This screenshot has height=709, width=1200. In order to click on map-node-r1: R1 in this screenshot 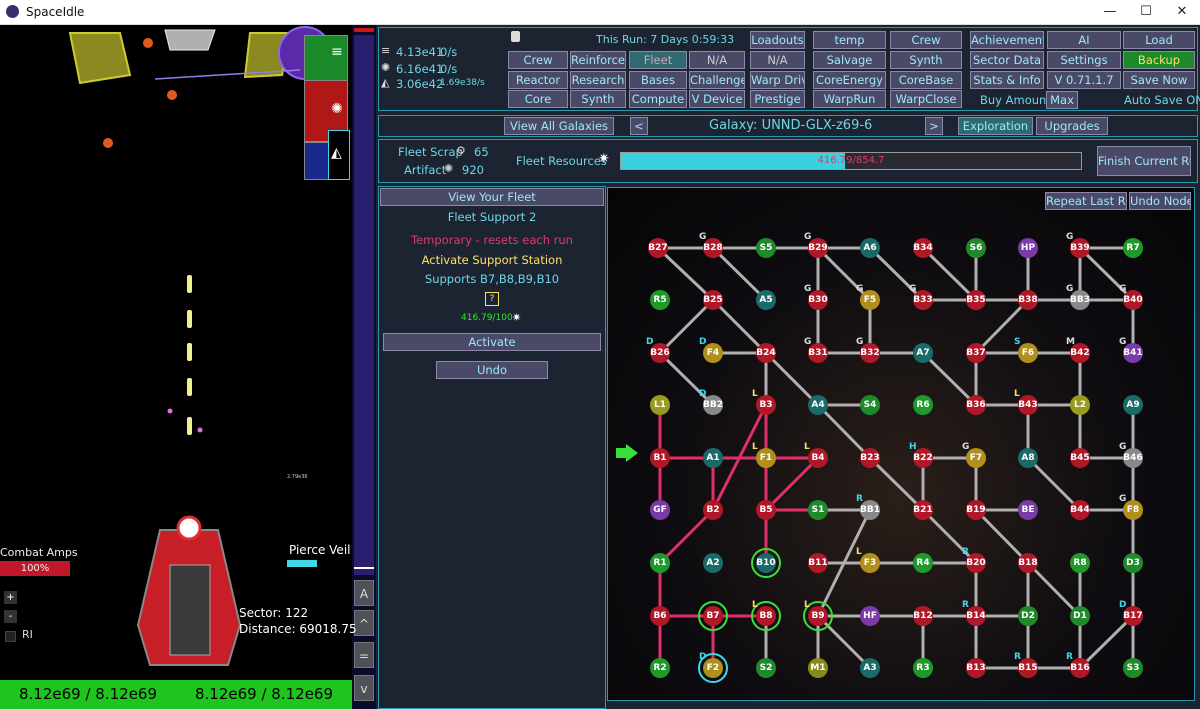, I will do `click(660, 563)`.